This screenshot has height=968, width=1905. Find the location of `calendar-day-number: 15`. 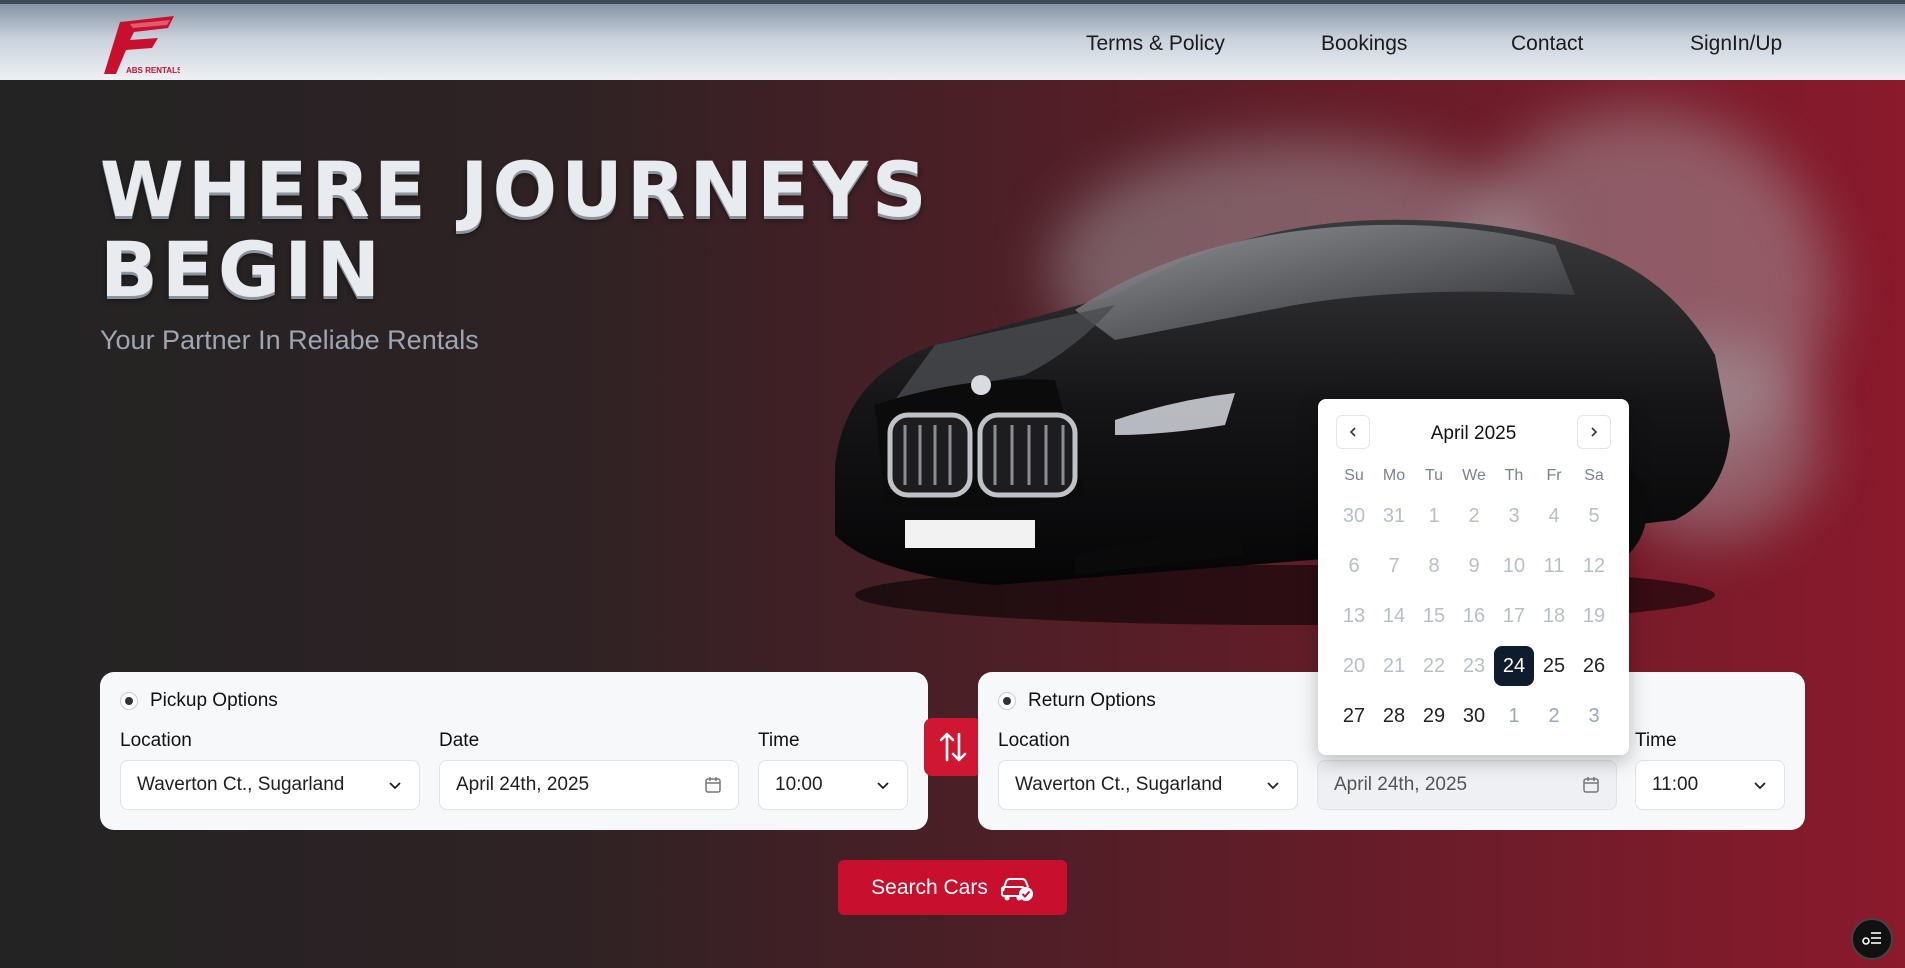

calendar-day-number: 15 is located at coordinates (1434, 615).